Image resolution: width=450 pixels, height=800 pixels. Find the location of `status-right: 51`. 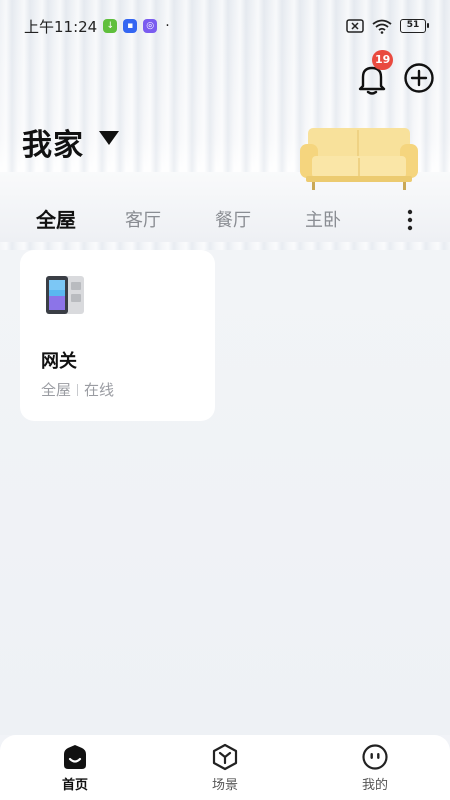

status-right: 51 is located at coordinates (387, 26).